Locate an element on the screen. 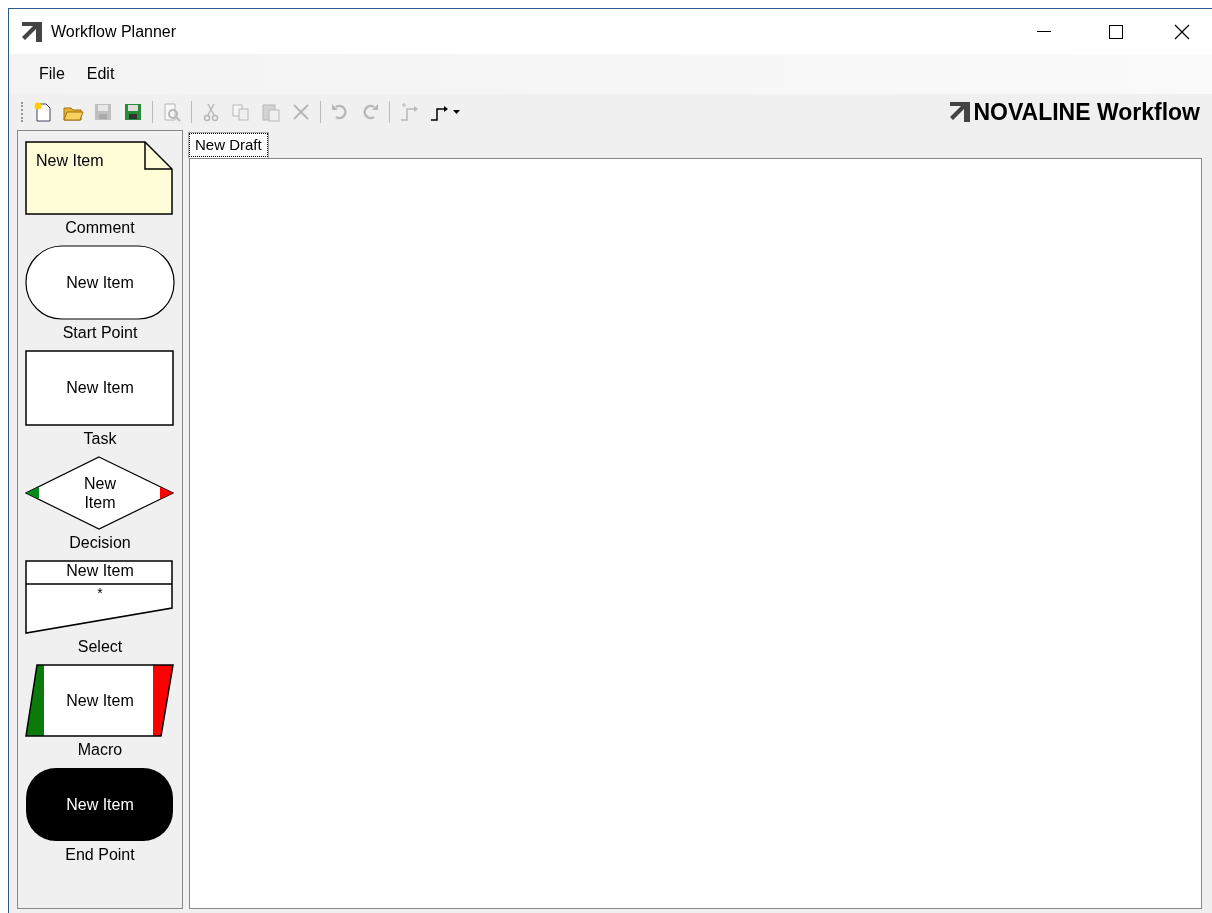 The width and height of the screenshot is (1212, 913). shape-label: End Point is located at coordinates (100, 855).